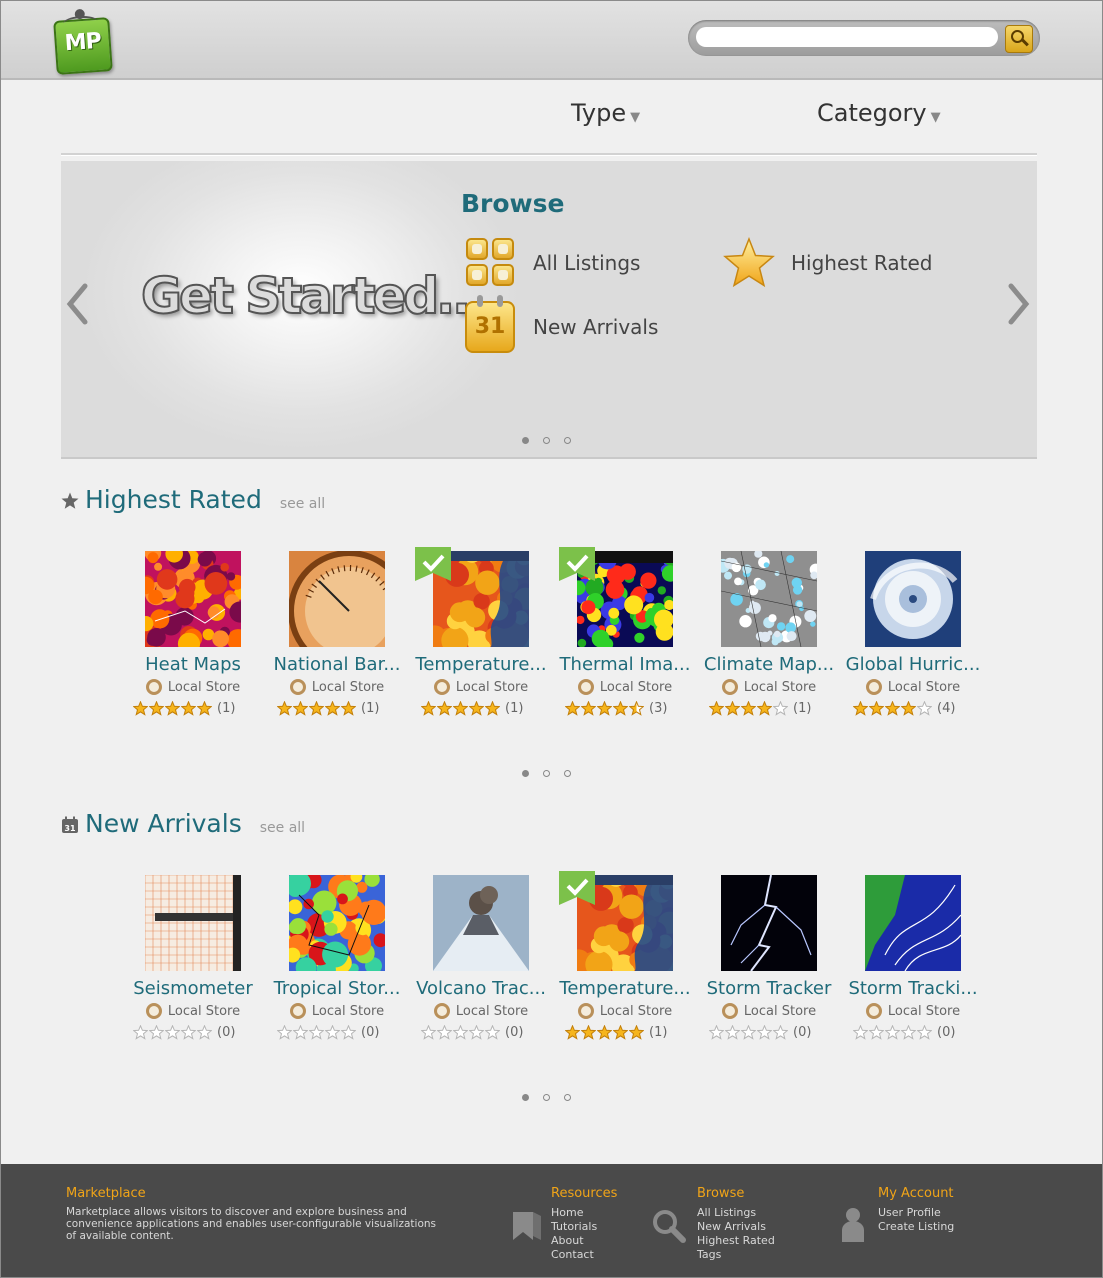 This screenshot has height=1278, width=1103. What do you see at coordinates (935, 117) in the screenshot?
I see `chevron-down-icon: ▼` at bounding box center [935, 117].